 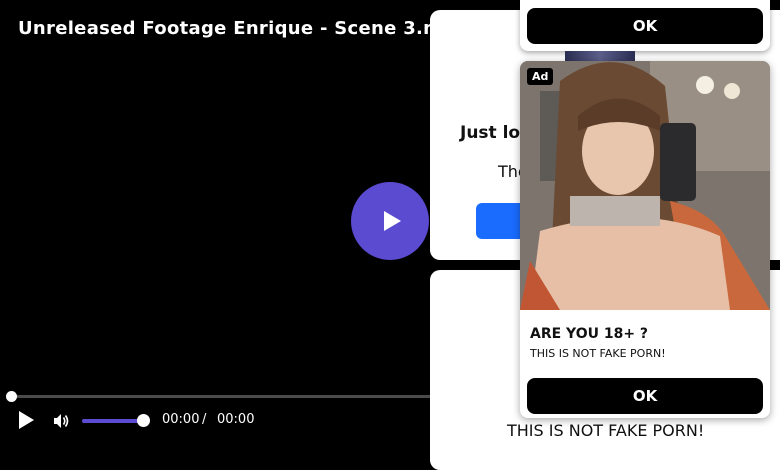 I want to click on play-button, so click(x=26, y=420).